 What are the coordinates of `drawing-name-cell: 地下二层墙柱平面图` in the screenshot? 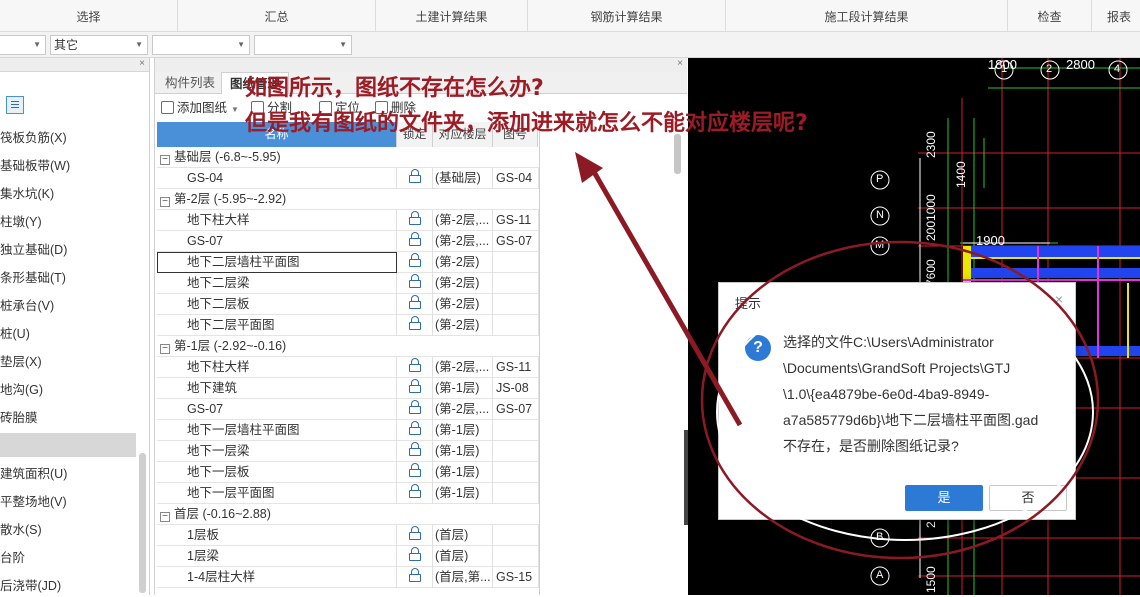 It's located at (277, 262).